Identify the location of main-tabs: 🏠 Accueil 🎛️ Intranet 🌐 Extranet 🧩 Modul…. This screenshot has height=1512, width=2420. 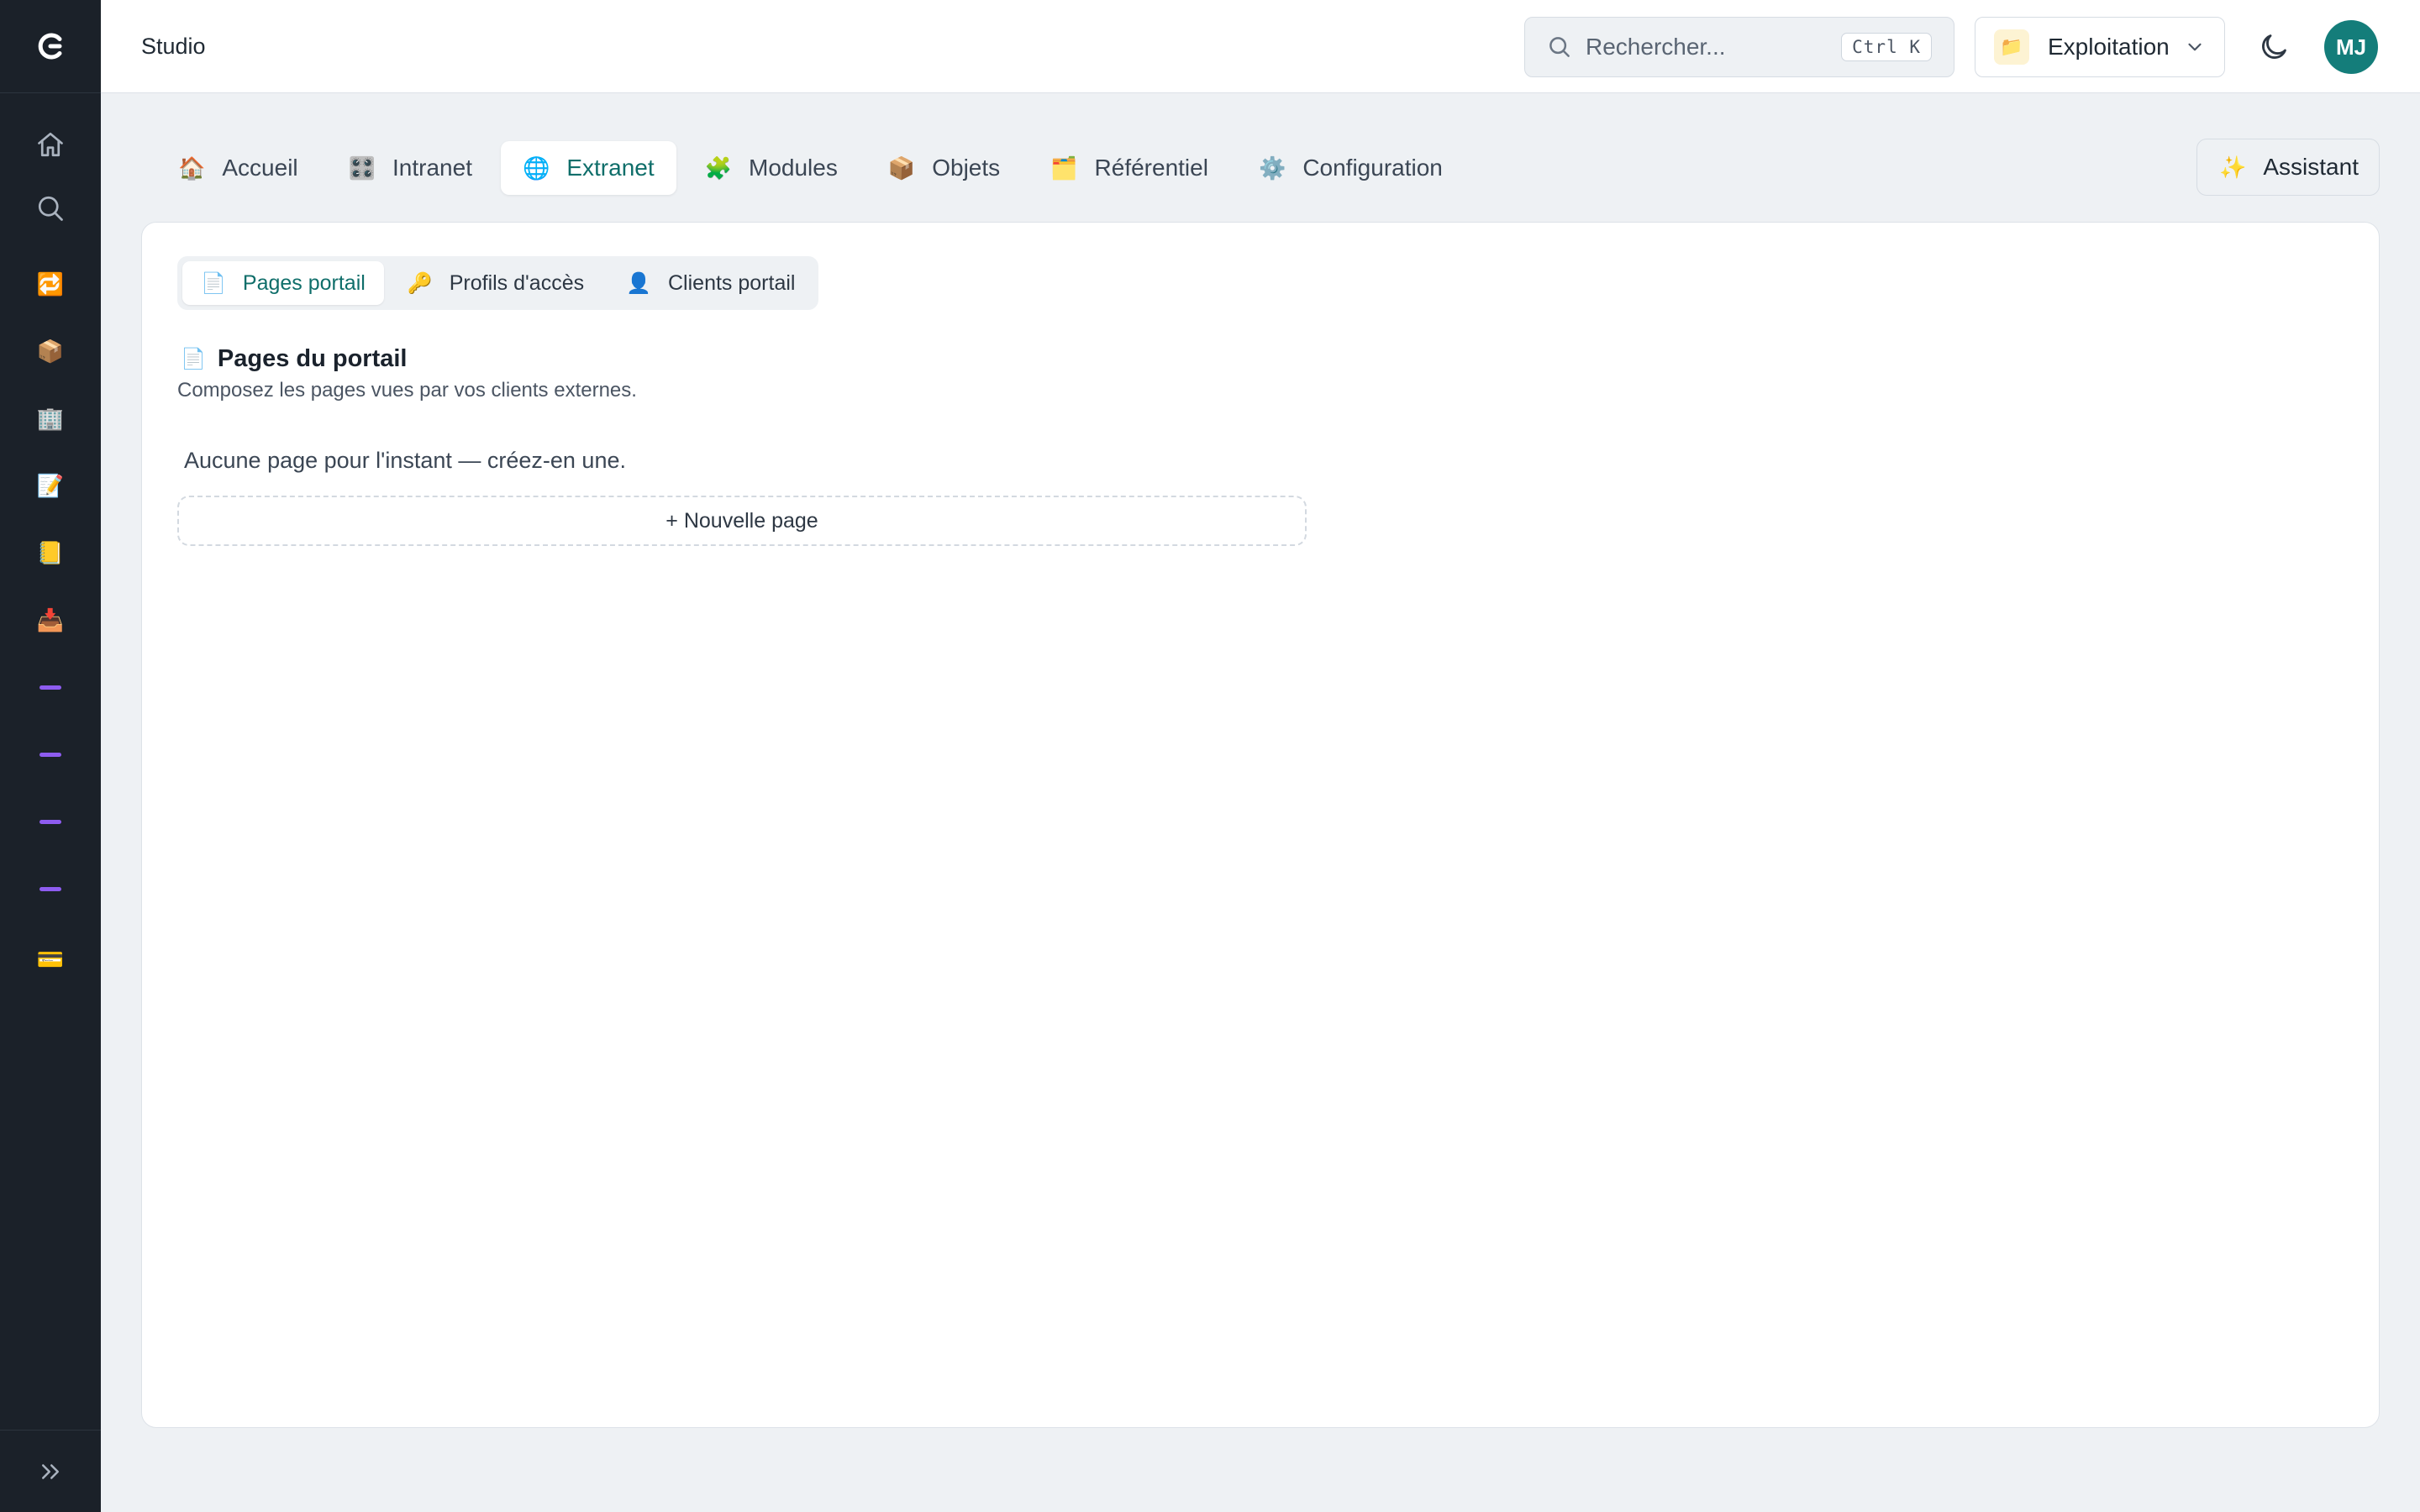
(810, 168).